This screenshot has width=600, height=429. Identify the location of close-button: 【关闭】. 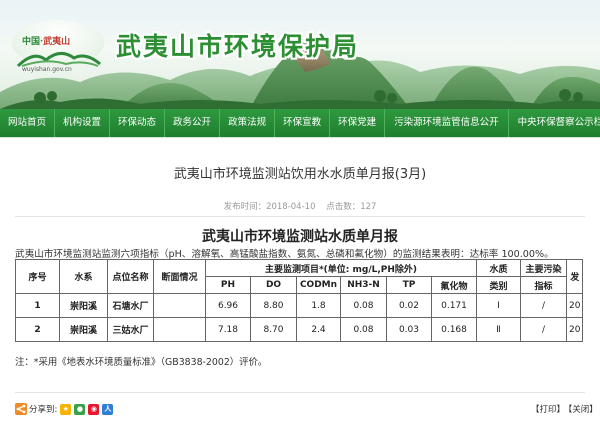
(583, 410).